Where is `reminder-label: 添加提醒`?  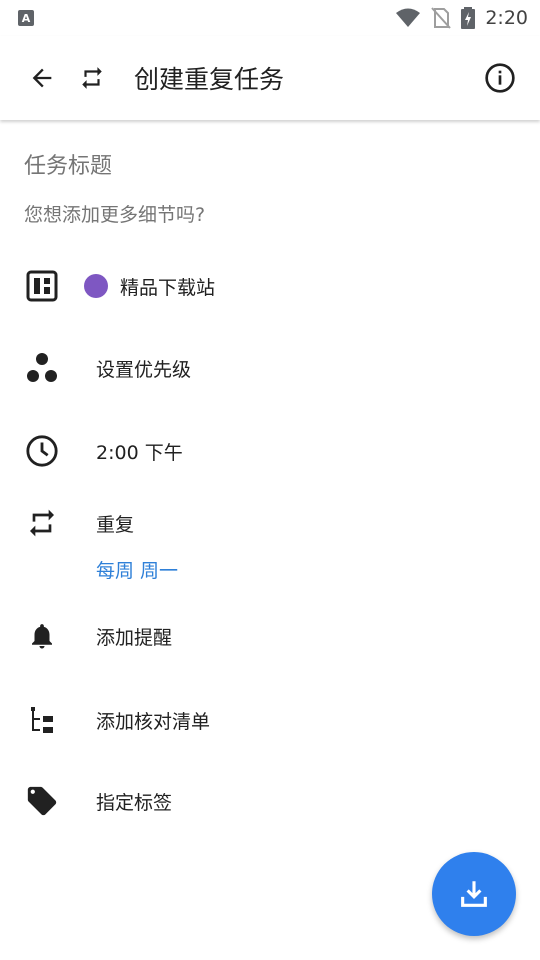 reminder-label: 添加提醒 is located at coordinates (134, 637).